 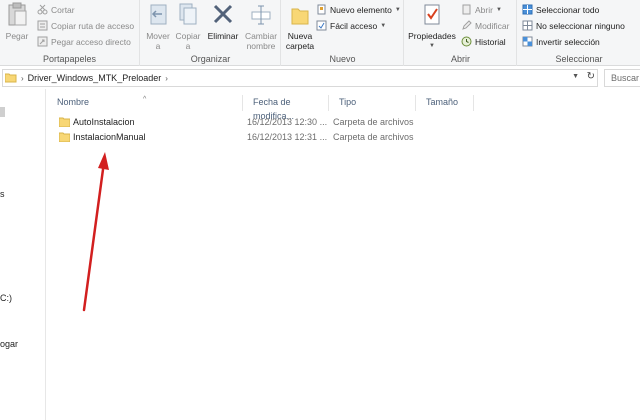 What do you see at coordinates (354, 25) in the screenshot?
I see `easy-access-label: Fácil acceso` at bounding box center [354, 25].